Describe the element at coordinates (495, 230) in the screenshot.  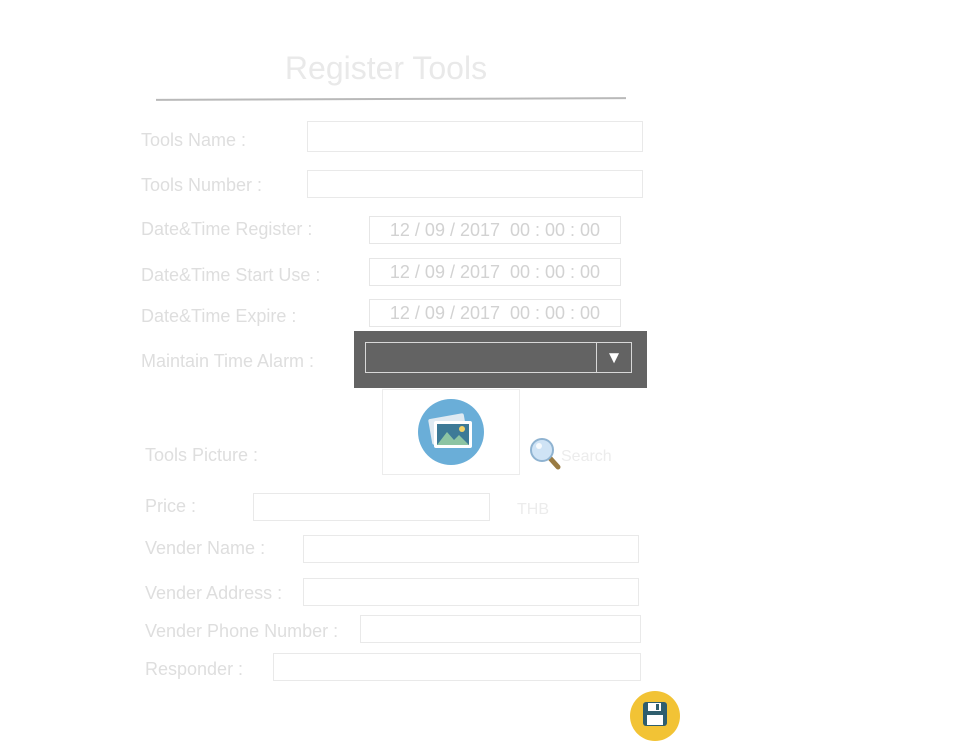
I see `register-datetime-input: 12 / 09 / 2017 00 : 00 : 00` at that location.